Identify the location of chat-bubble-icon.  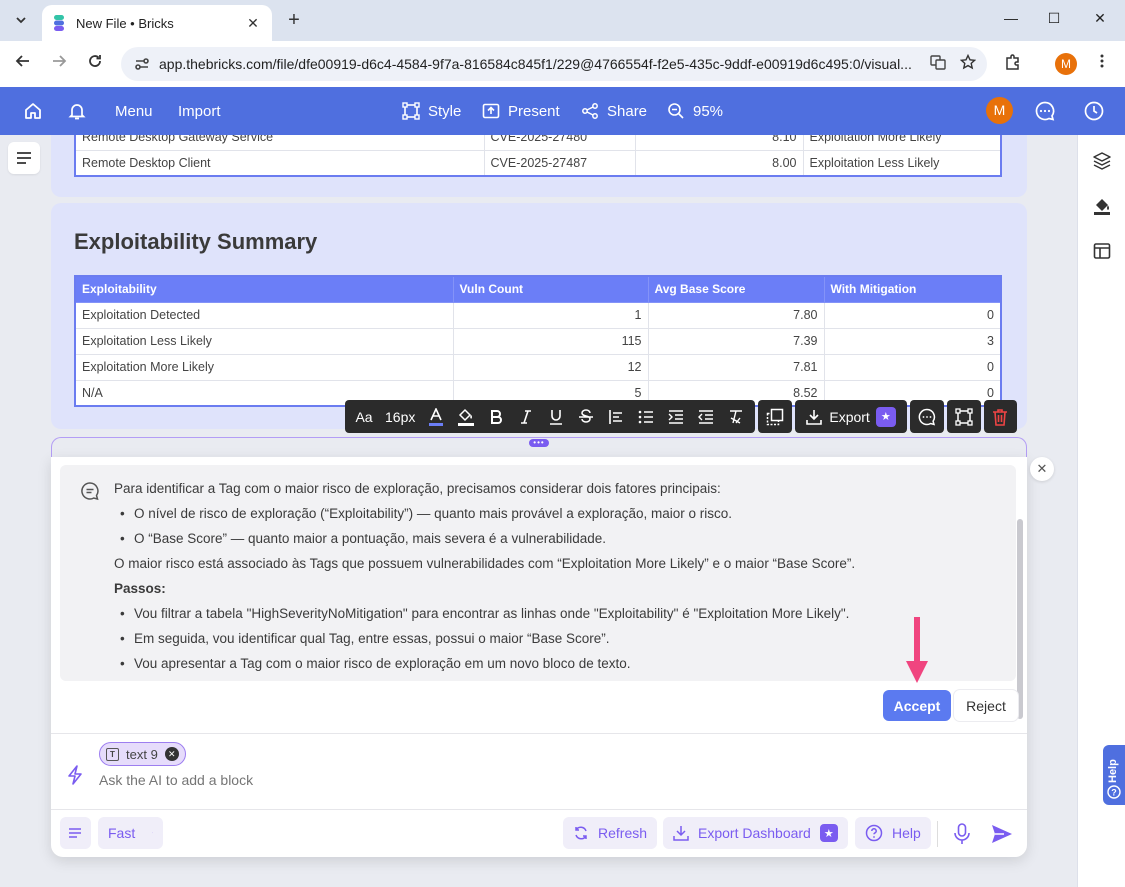
(926, 416).